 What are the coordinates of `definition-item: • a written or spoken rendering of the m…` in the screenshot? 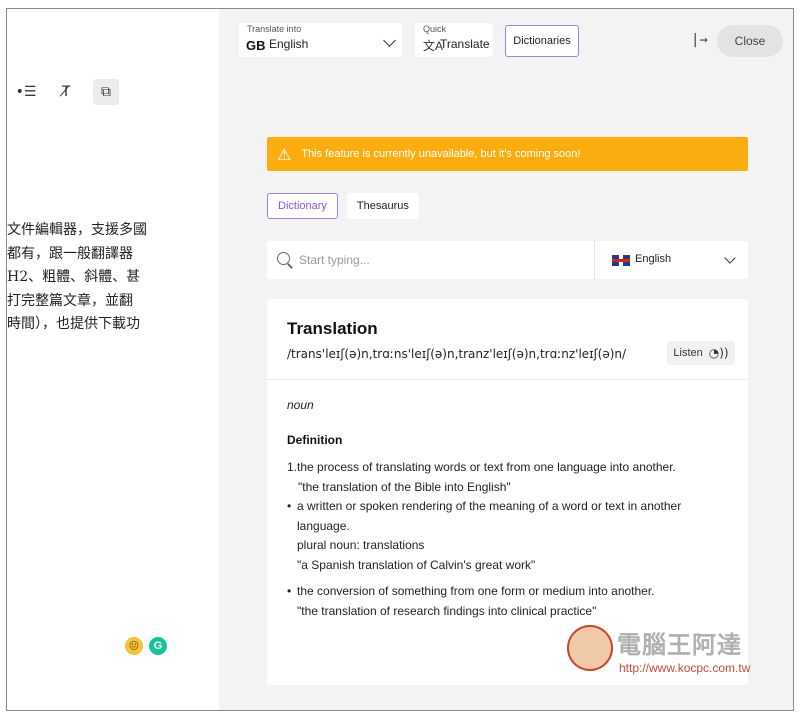 It's located at (507, 536).